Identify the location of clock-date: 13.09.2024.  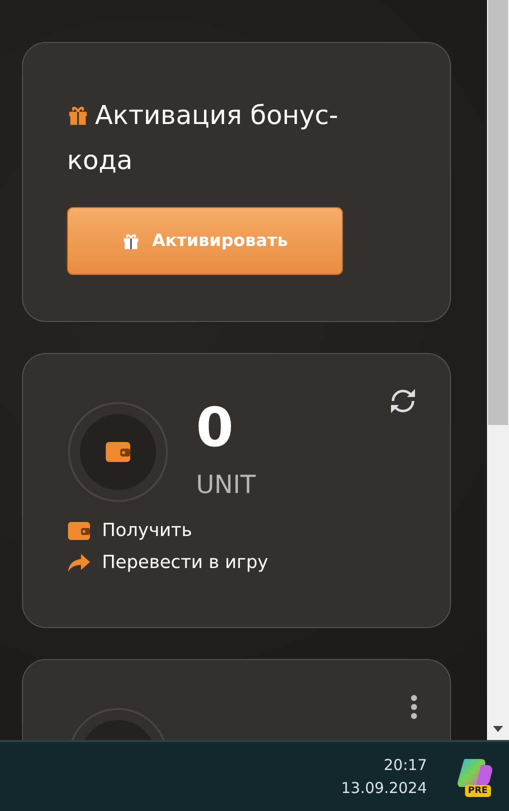
(384, 788).